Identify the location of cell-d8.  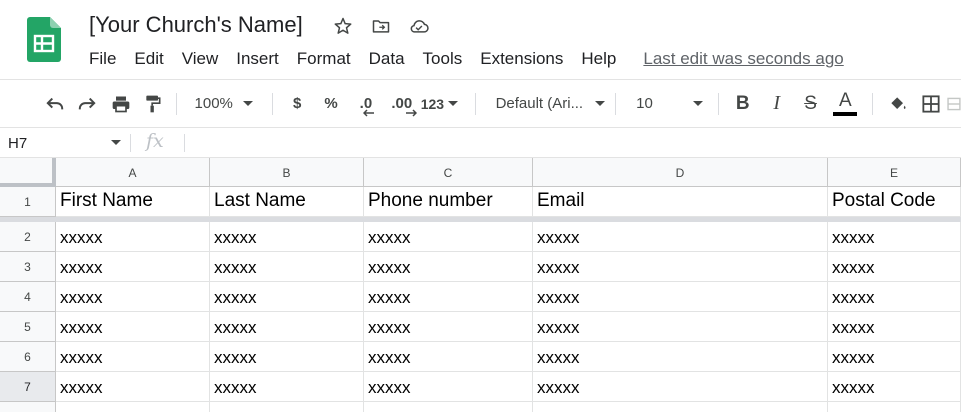
(680, 407).